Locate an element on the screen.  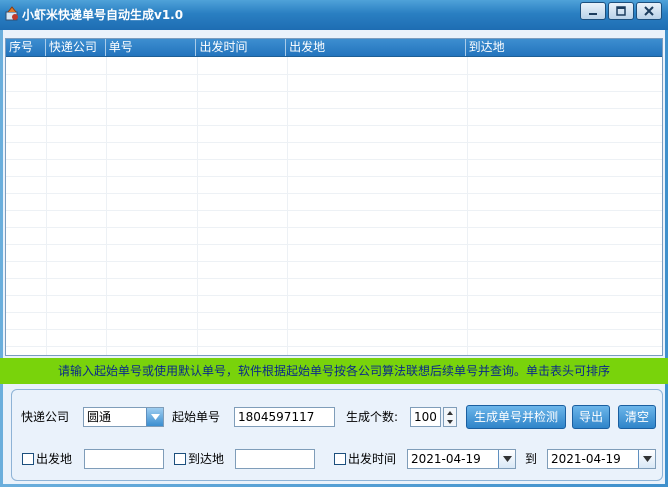
origin-label: 出发地 is located at coordinates (54, 459).